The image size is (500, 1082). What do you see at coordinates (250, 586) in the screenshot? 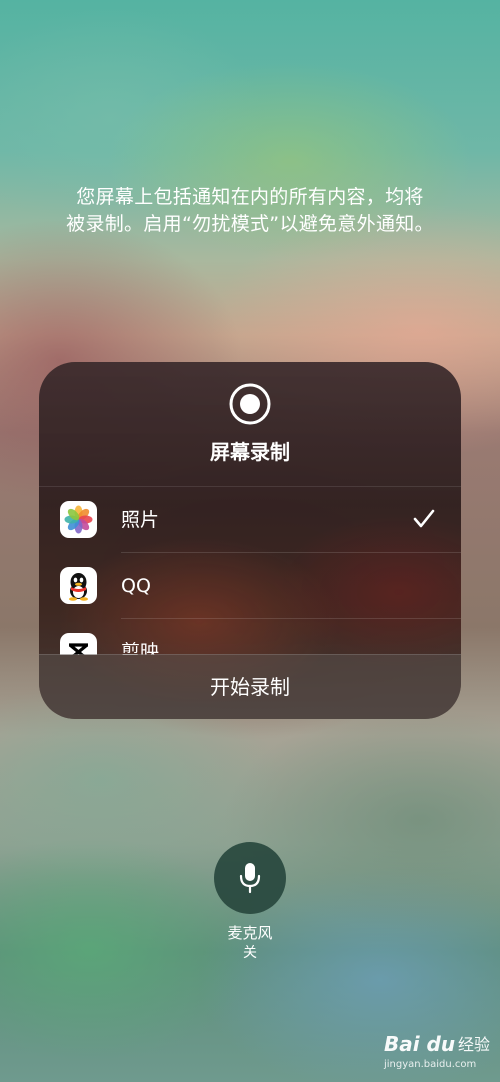
I see `app-row-qq: QQ` at bounding box center [250, 586].